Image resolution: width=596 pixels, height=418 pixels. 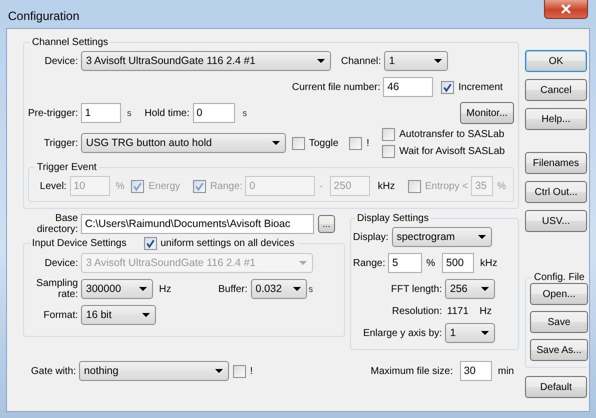 What do you see at coordinates (278, 289) in the screenshot?
I see `buffer-dropdown: 0.032` at bounding box center [278, 289].